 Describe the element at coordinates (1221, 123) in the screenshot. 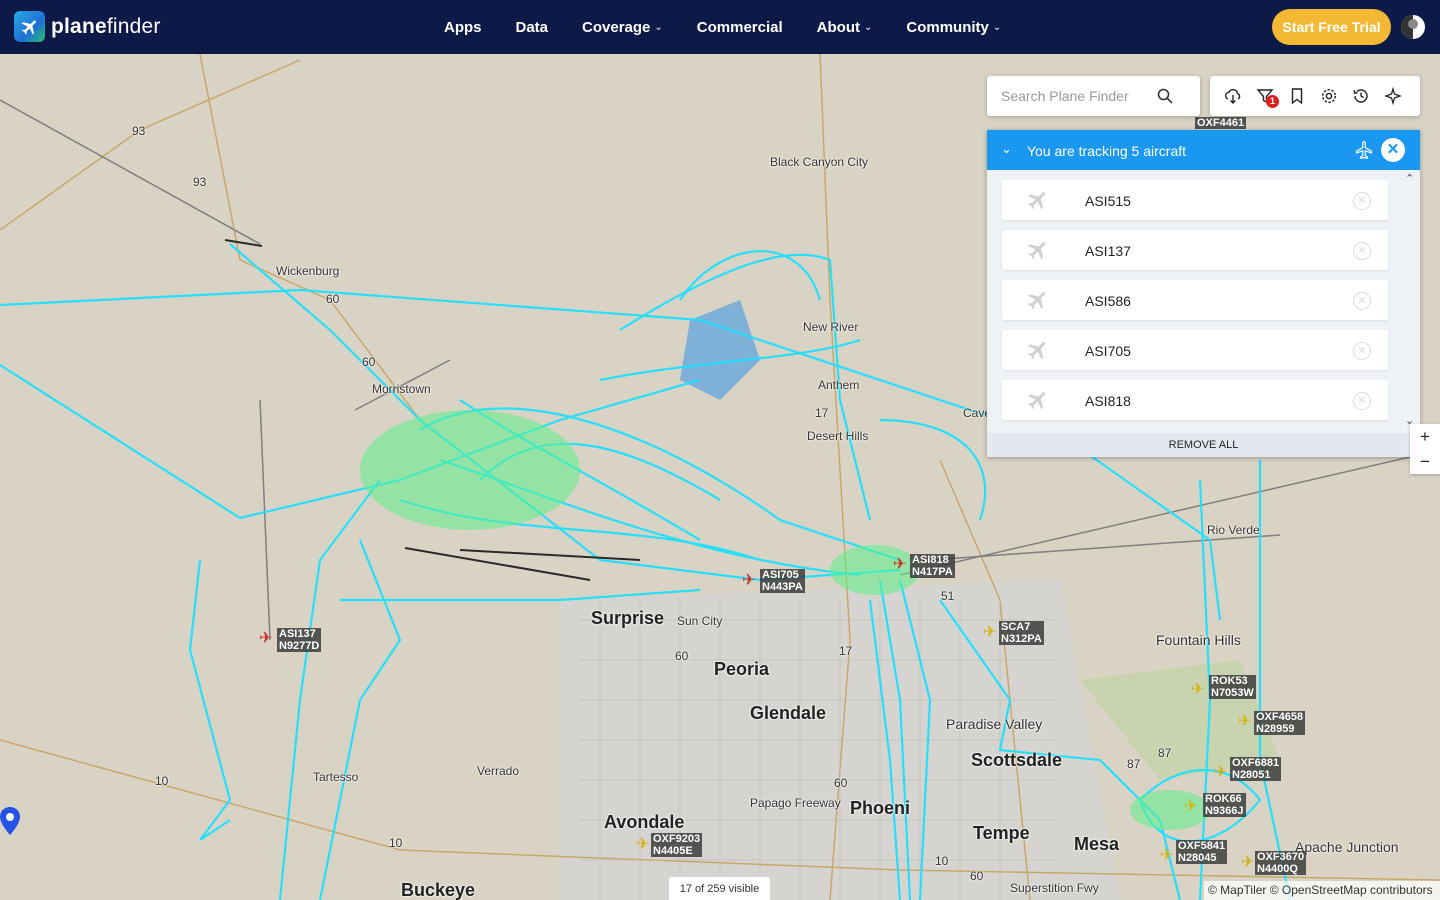

I see `aircraft-tag: OXF4461` at that location.